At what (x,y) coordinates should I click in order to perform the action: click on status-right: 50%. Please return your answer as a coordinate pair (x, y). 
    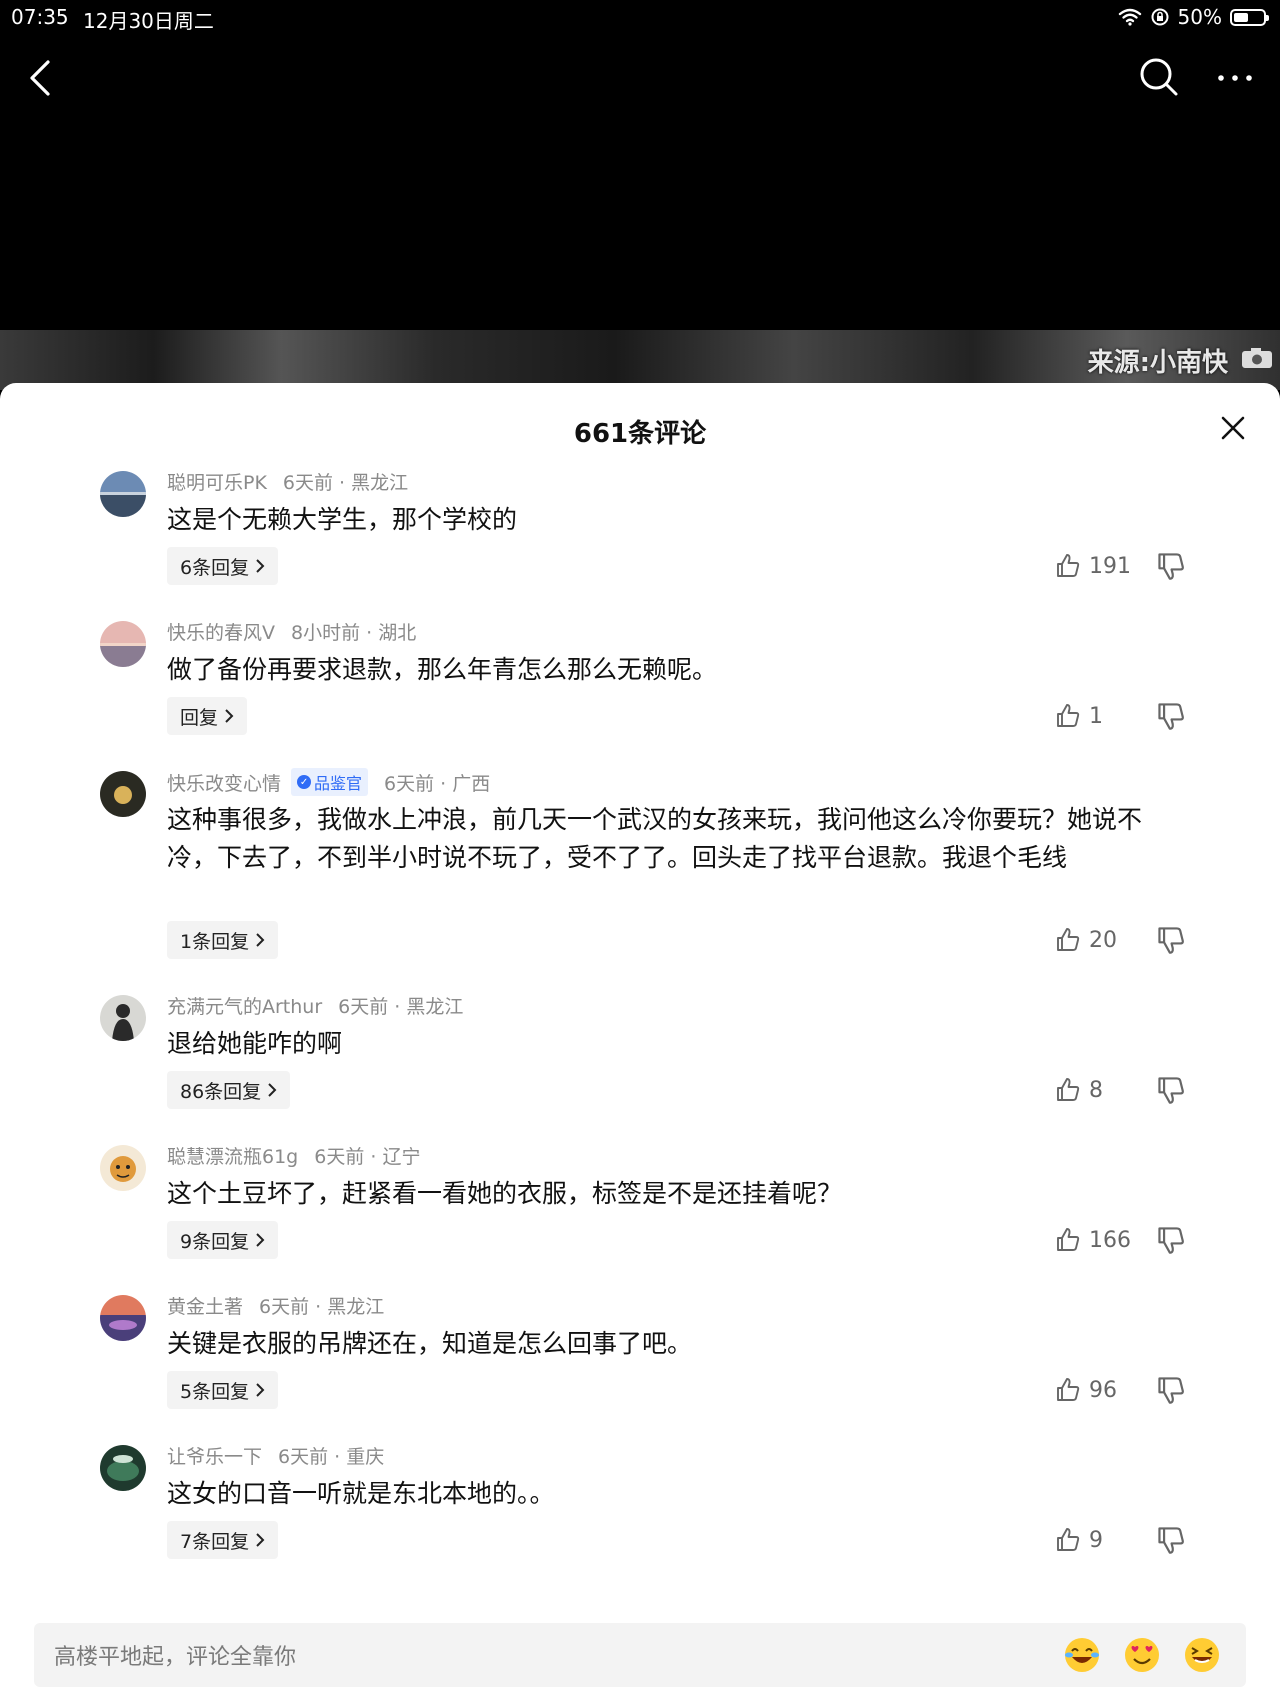
    Looking at the image, I should click on (1193, 17).